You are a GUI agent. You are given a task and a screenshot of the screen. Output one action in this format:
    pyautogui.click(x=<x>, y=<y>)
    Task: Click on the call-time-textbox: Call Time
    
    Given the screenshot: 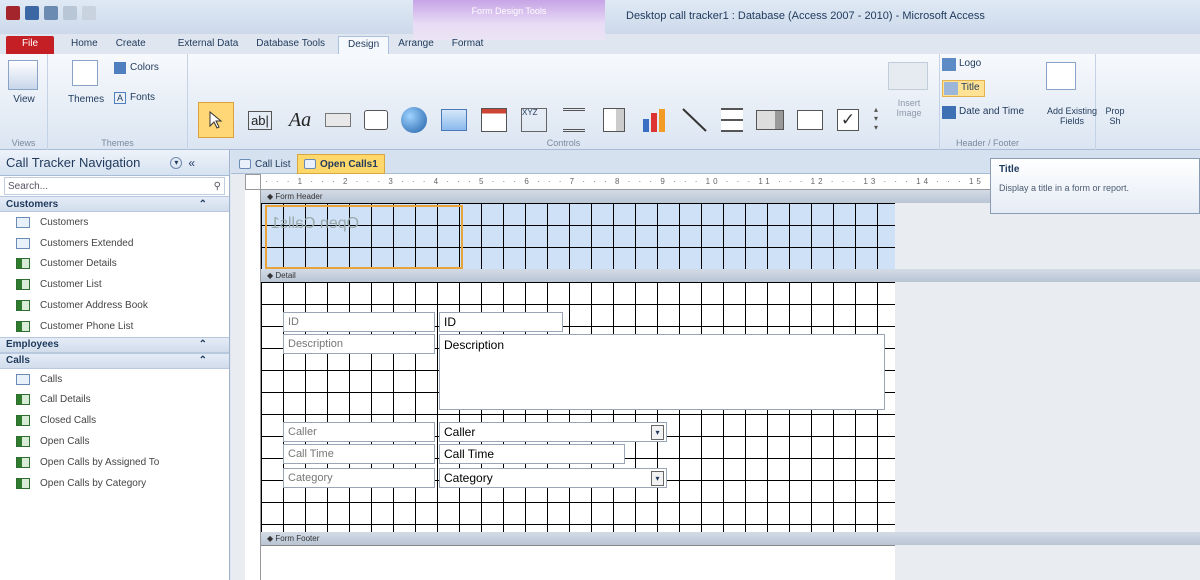 What is the action you would take?
    pyautogui.click(x=532, y=454)
    